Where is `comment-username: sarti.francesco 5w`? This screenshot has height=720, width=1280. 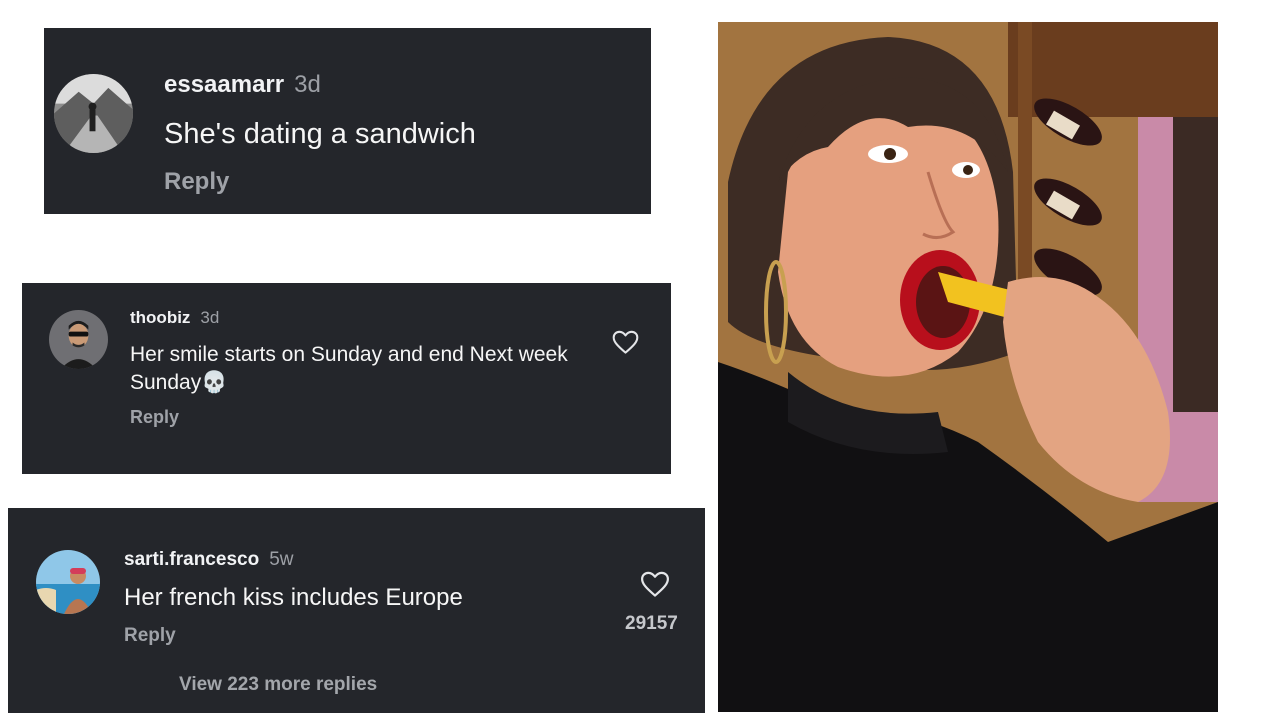
comment-username: sarti.francesco 5w is located at coordinates (208, 560).